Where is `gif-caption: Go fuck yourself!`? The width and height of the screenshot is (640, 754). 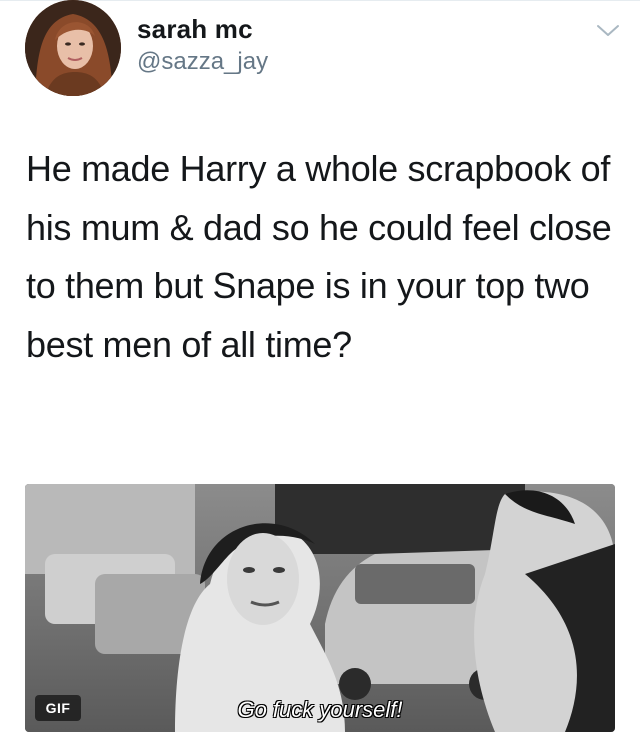 gif-caption: Go fuck yourself! is located at coordinates (320, 709).